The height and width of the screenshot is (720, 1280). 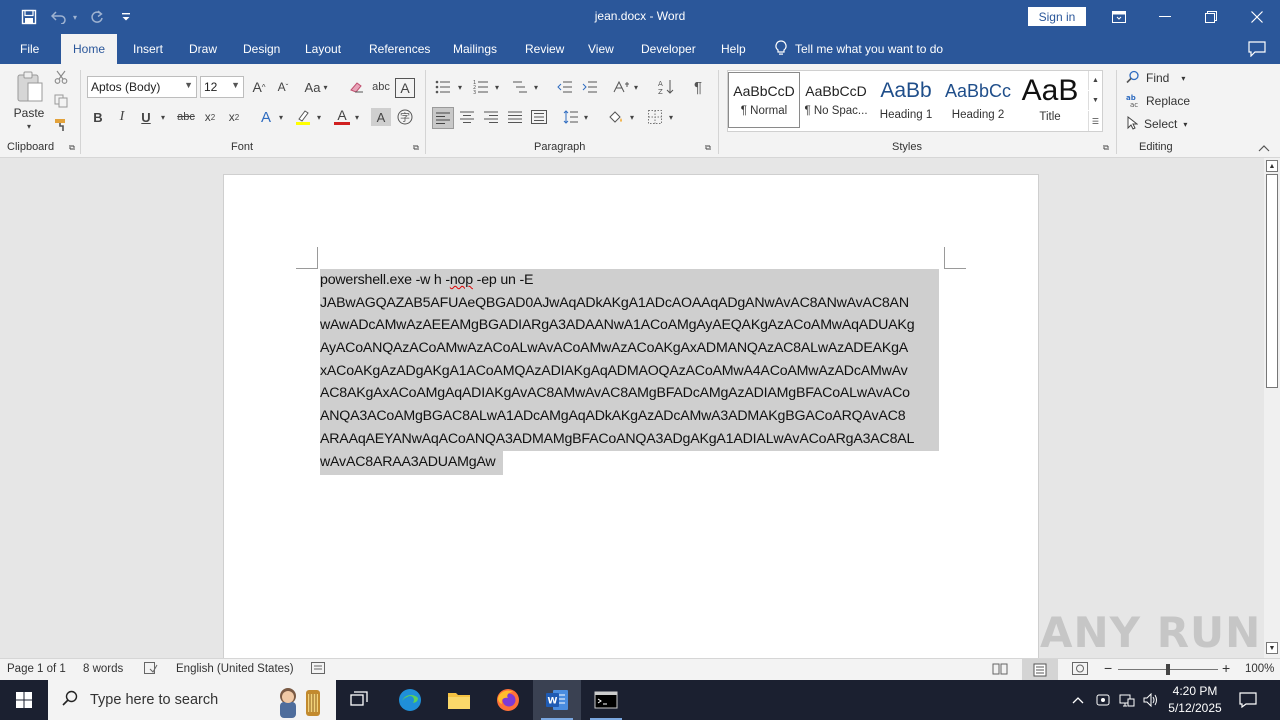 I want to click on scroll-up-icon: ▲, so click(x=1272, y=166).